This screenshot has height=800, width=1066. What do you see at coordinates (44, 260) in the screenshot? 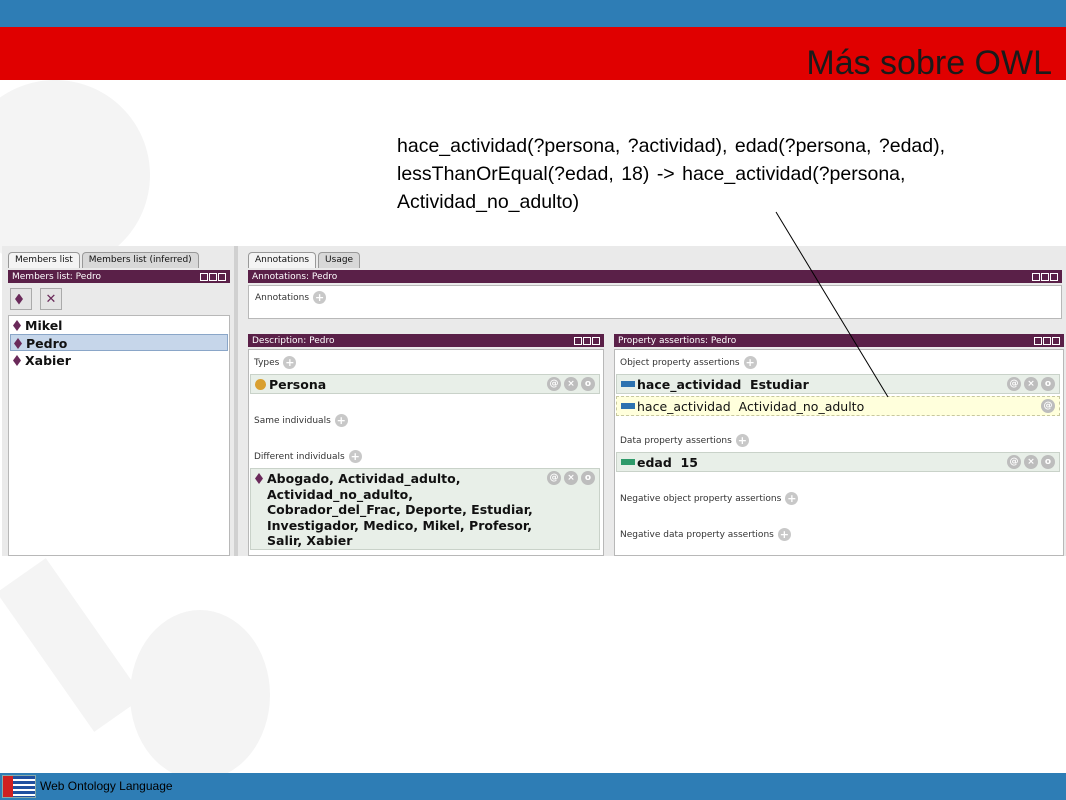
I see `tab-members-list: Members list` at bounding box center [44, 260].